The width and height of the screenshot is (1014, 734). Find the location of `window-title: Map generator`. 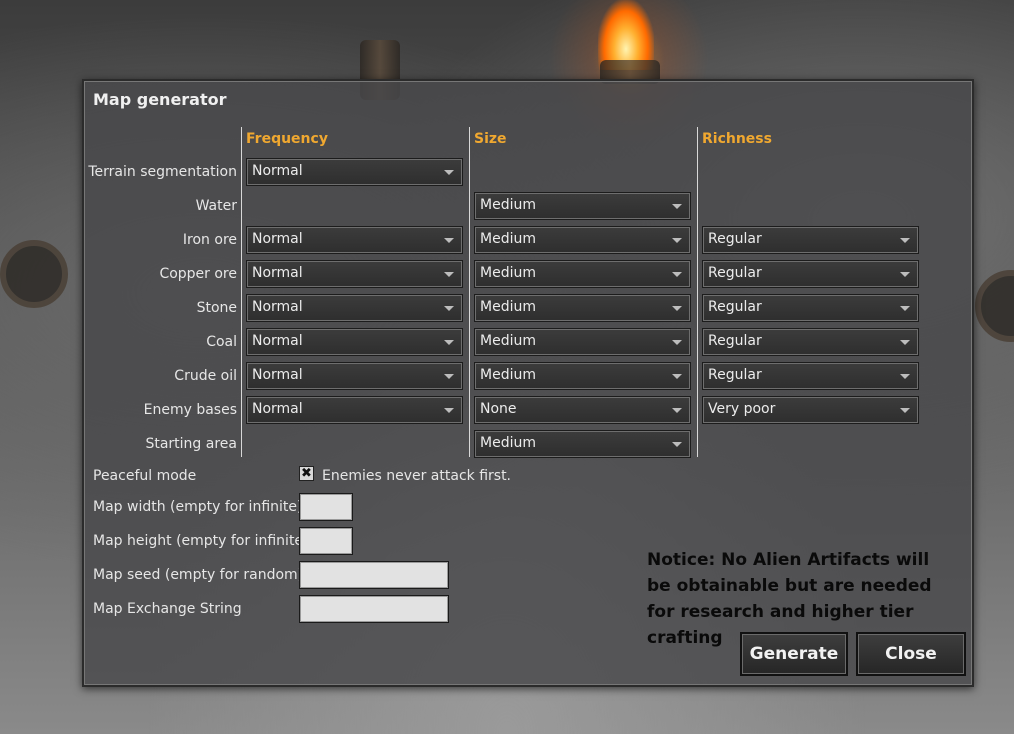

window-title: Map generator is located at coordinates (160, 99).